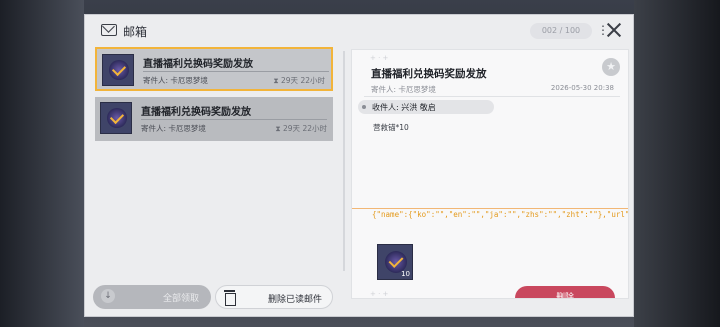  Describe the element at coordinates (109, 30) in the screenshot. I see `envelope-icon` at that location.